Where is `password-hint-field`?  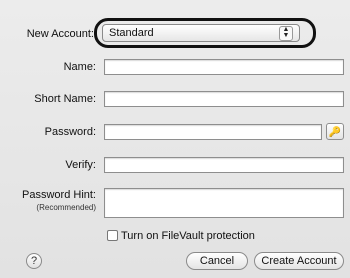
password-hint-field is located at coordinates (224, 203).